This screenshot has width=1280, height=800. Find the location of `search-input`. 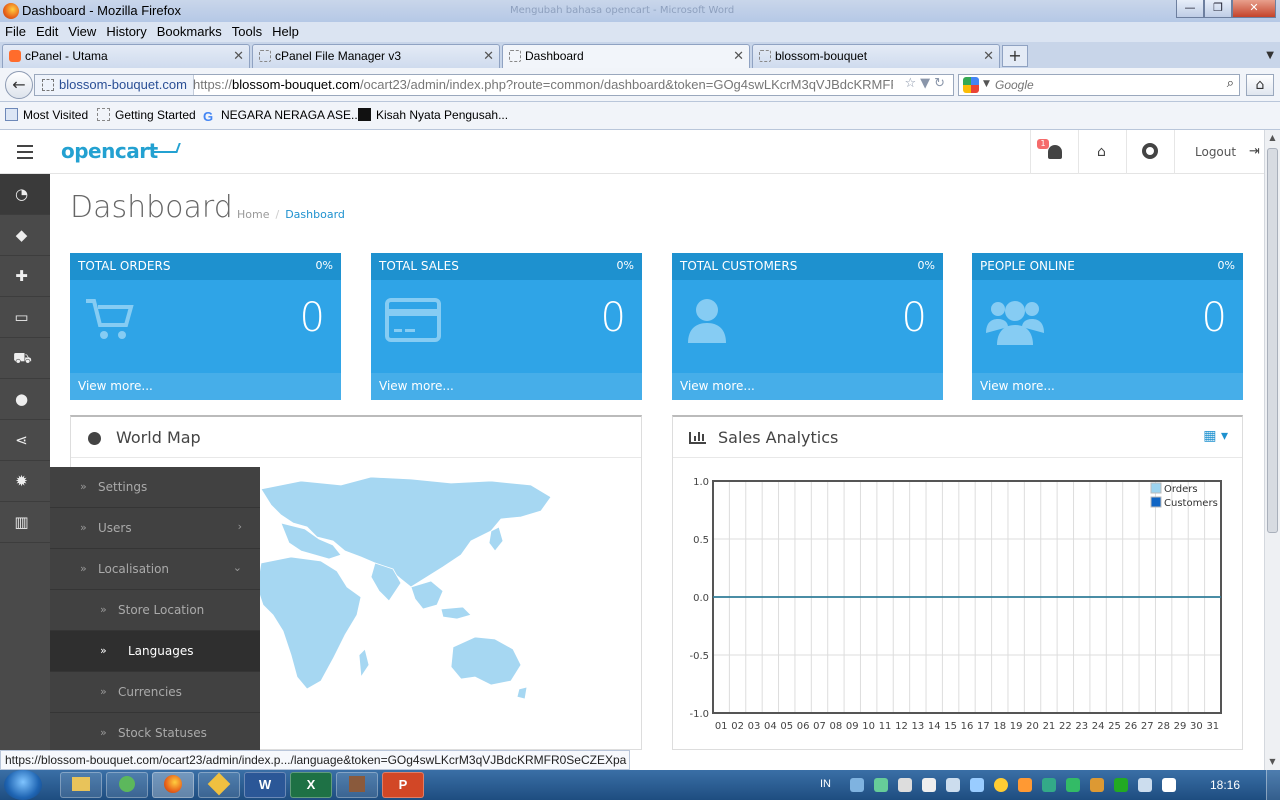

search-input is located at coordinates (1105, 85).